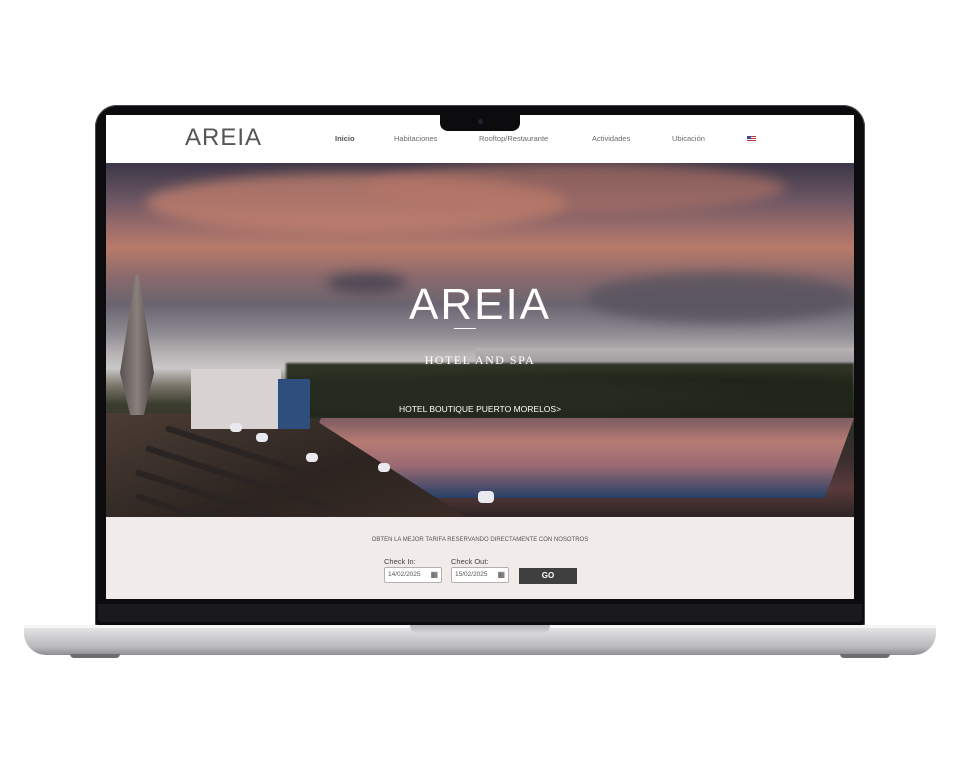 The height and width of the screenshot is (768, 960). Describe the element at coordinates (611, 138) in the screenshot. I see `nav-item-actividades: Actividades` at that location.